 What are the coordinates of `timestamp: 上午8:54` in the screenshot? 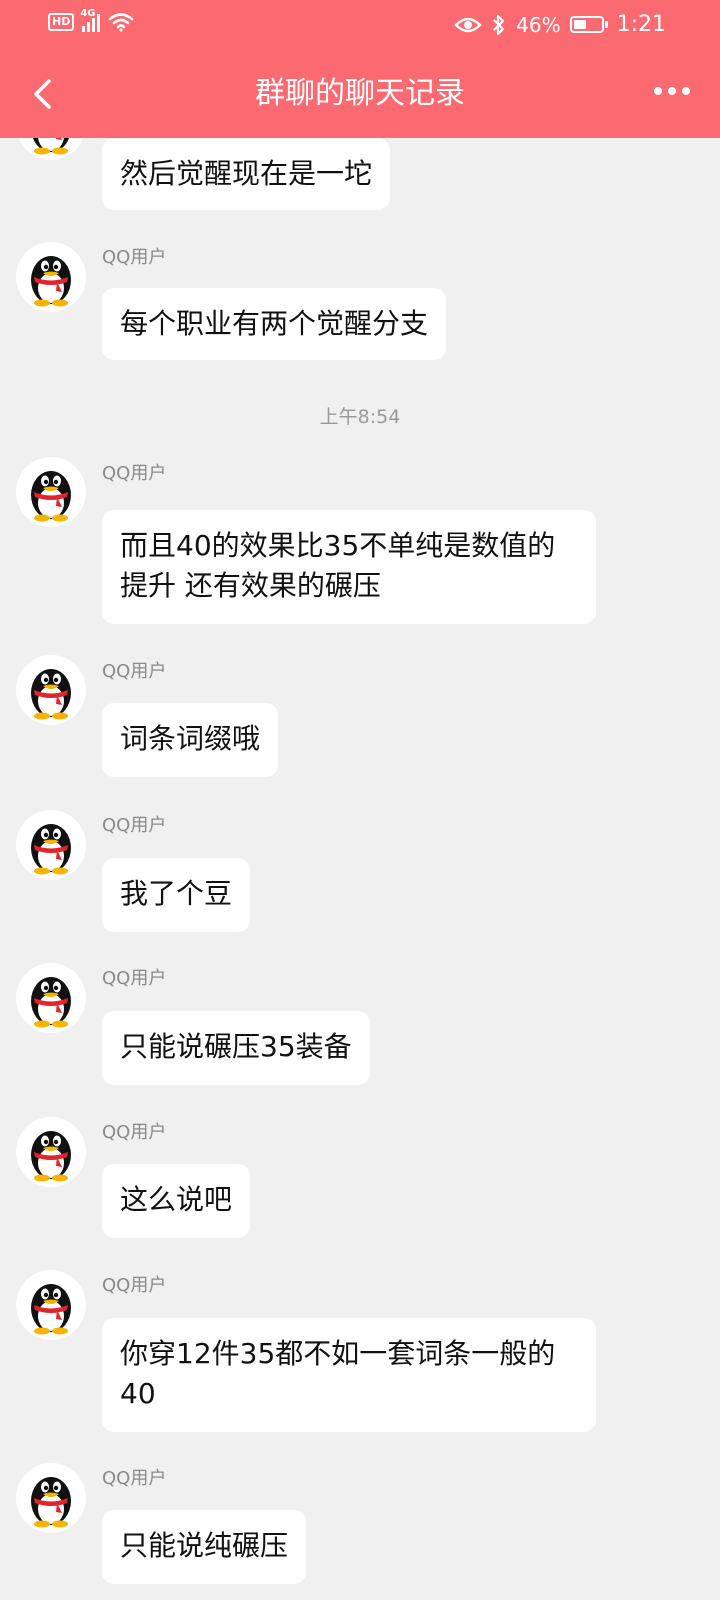 It's located at (360, 417).